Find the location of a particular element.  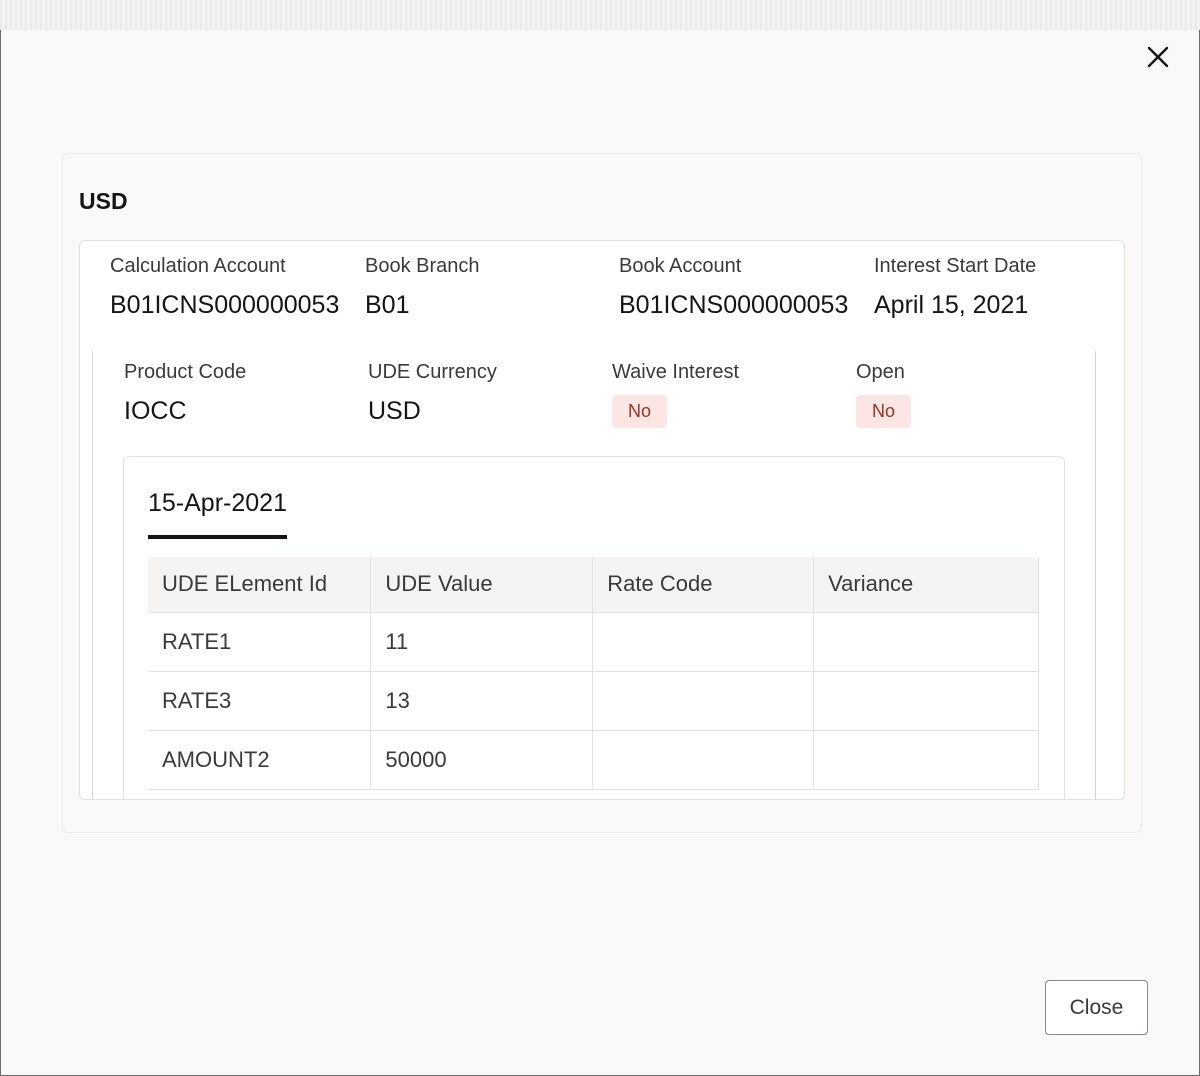

book-branch-label: Book Branch is located at coordinates (422, 266).